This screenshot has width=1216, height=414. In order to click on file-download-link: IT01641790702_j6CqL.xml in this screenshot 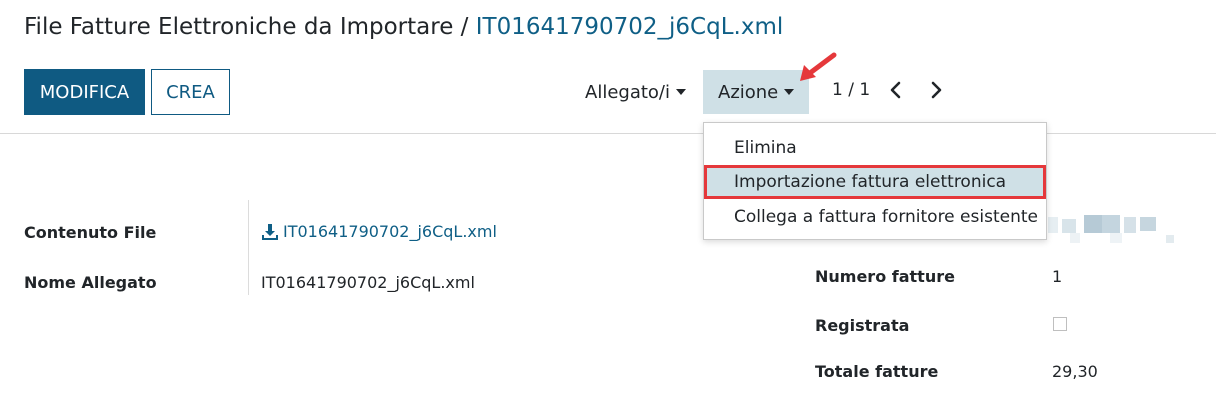, I will do `click(379, 231)`.